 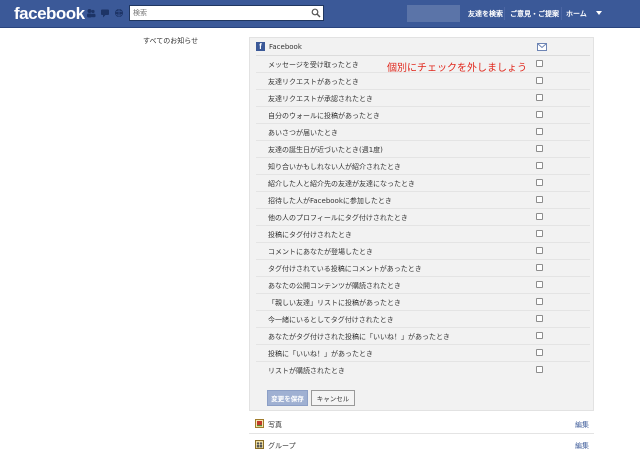 I want to click on notification-label: 「親しい友達」リストに投稿があったとき, so click(x=334, y=303).